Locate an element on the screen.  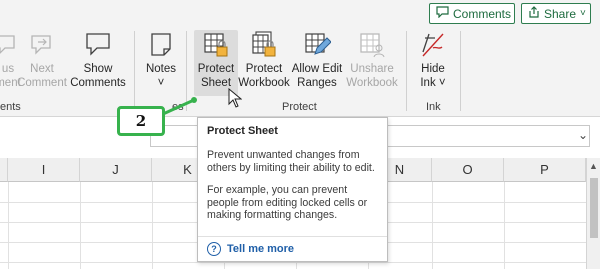
protect-workbook-button: Protect Workbook is located at coordinates (264, 60).